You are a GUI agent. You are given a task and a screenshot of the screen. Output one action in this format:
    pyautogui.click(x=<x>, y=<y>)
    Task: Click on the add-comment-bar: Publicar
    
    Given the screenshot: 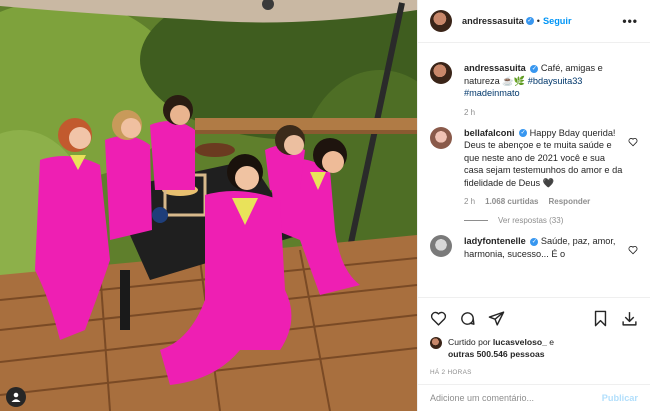 What is the action you would take?
    pyautogui.click(x=534, y=397)
    